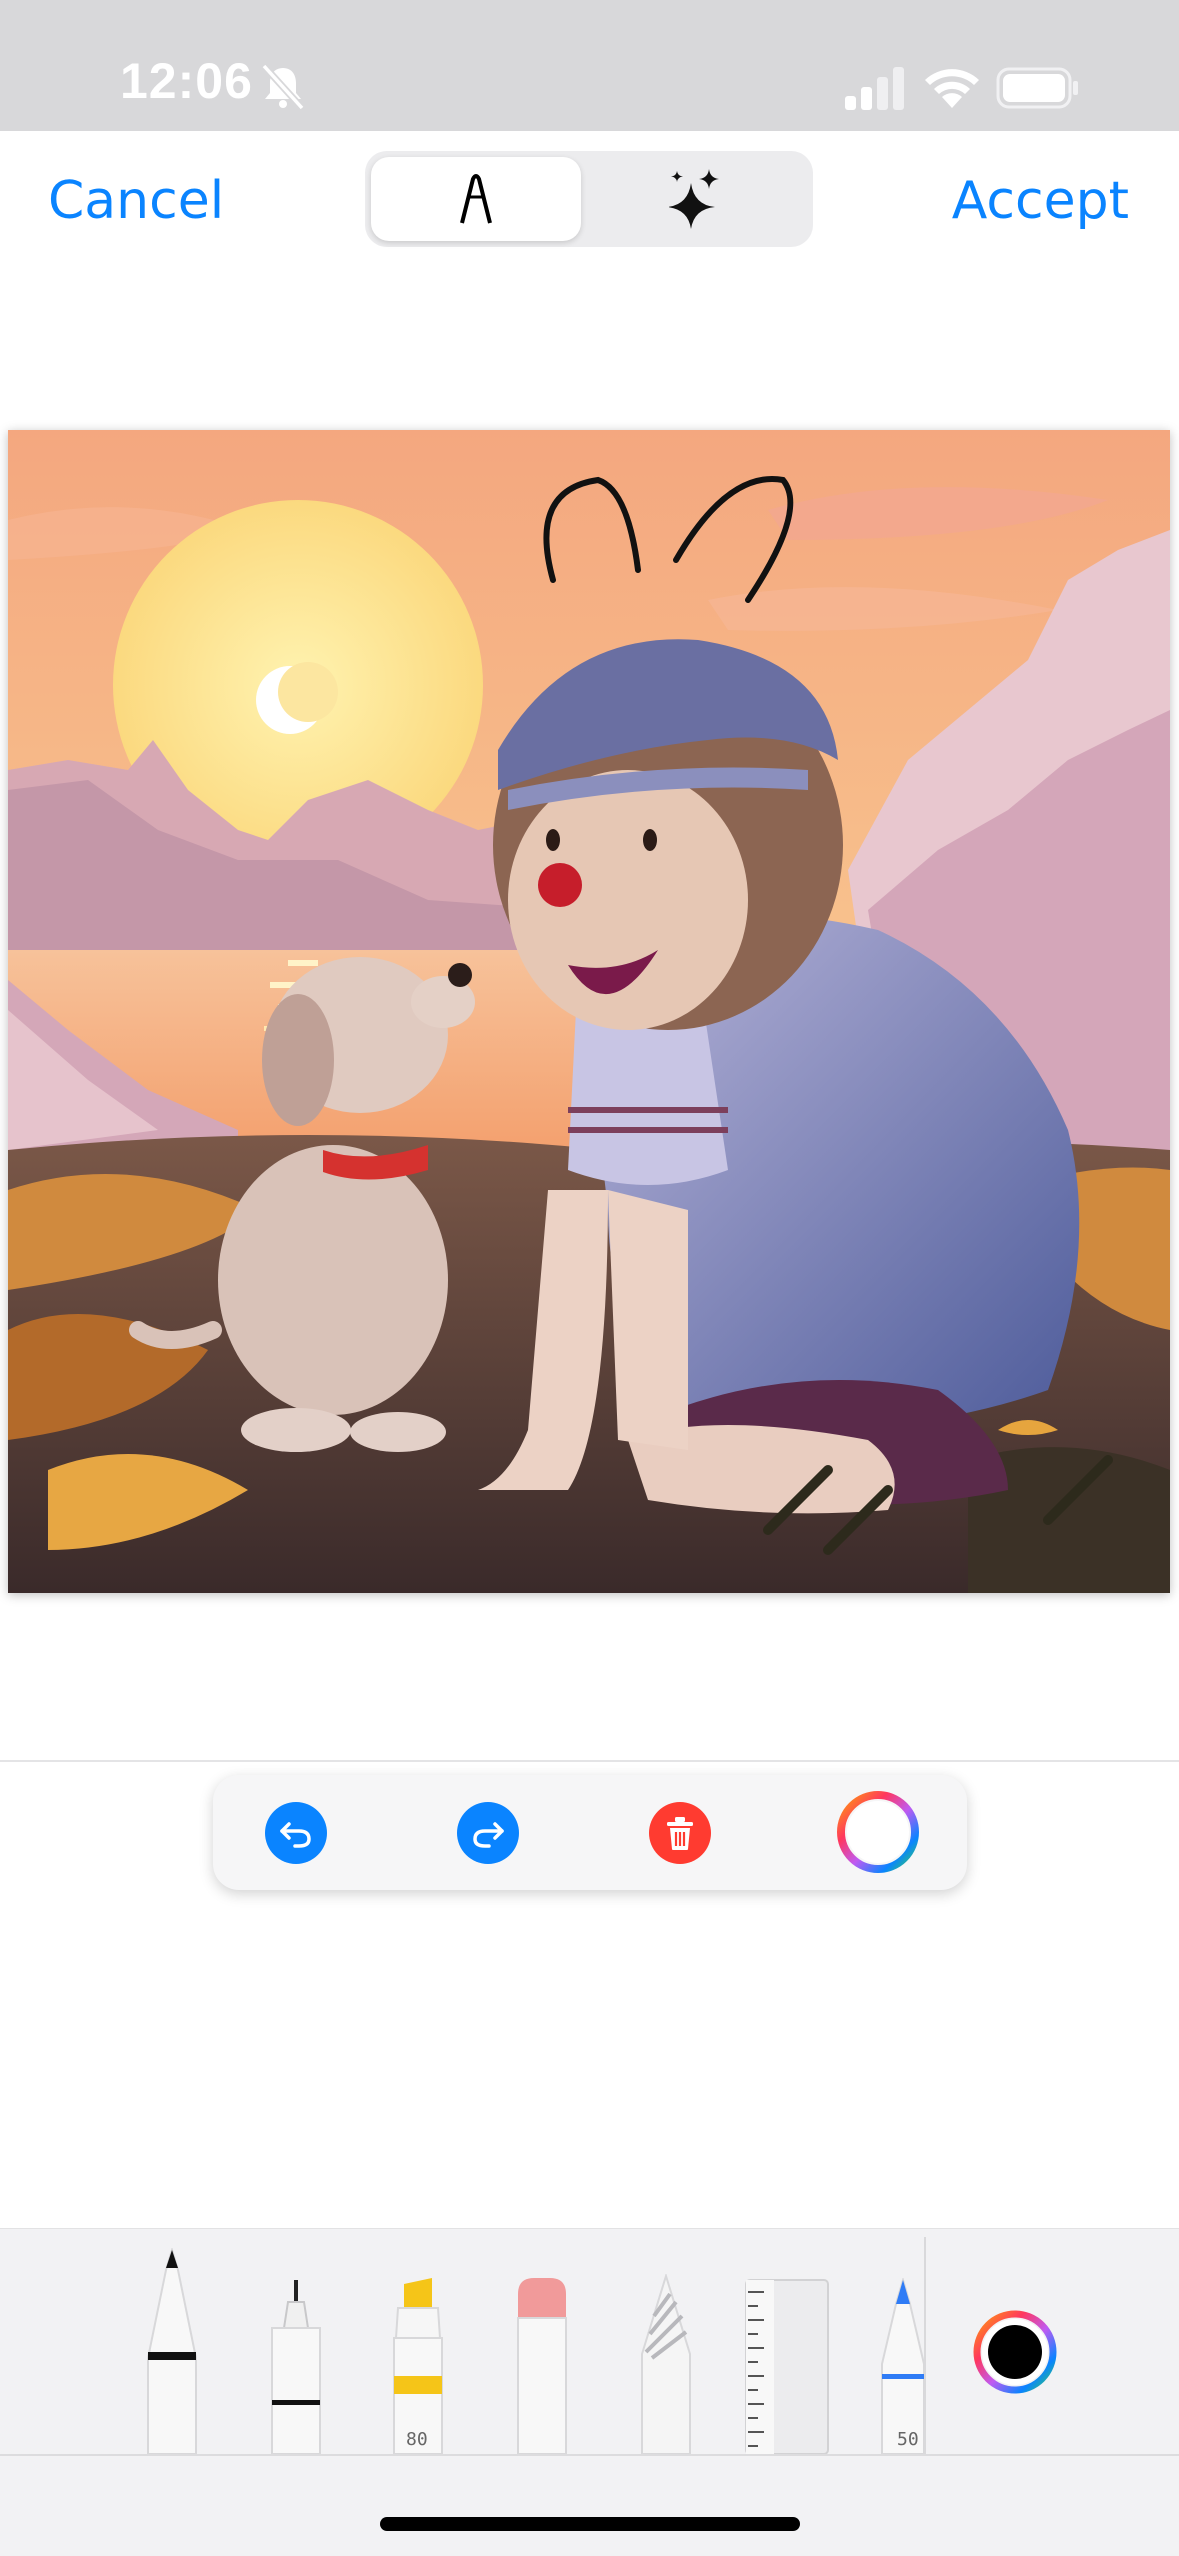 The width and height of the screenshot is (1179, 2556). Describe the element at coordinates (590, 1832) in the screenshot. I see `edit-actions-toolbar` at that location.